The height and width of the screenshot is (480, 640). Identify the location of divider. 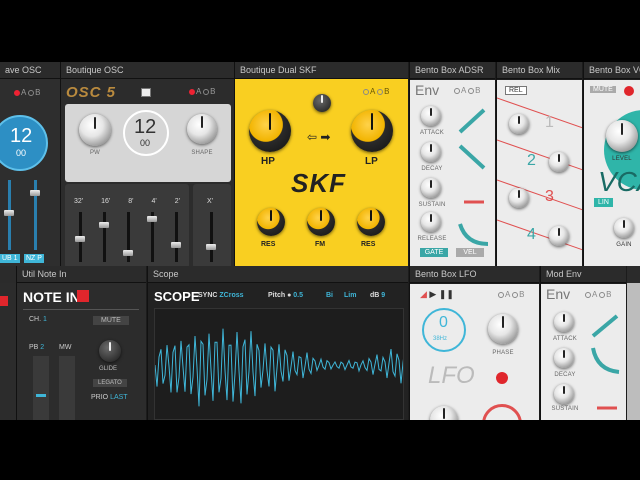
(81, 309).